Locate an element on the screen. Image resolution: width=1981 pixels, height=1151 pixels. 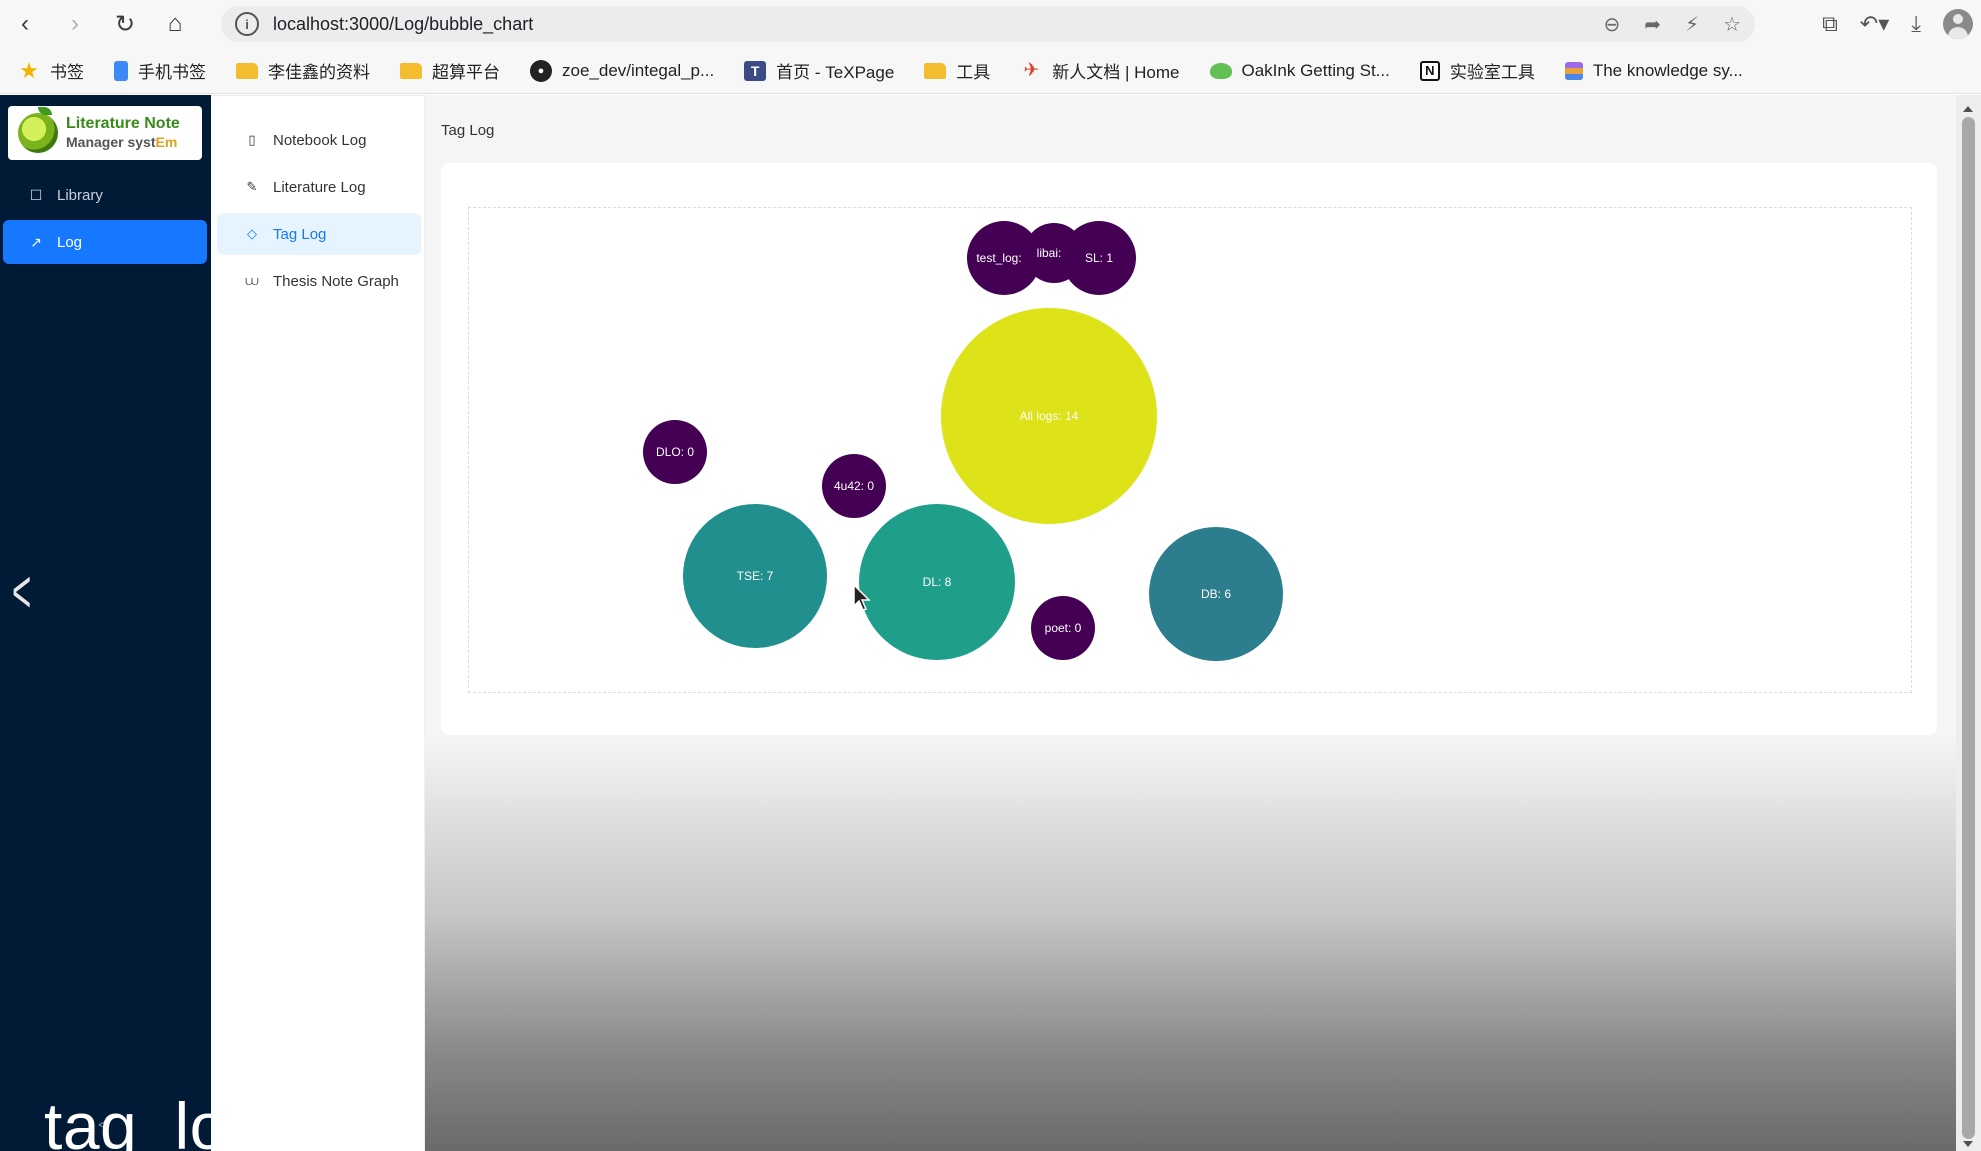
phone-icon is located at coordinates (121, 70).